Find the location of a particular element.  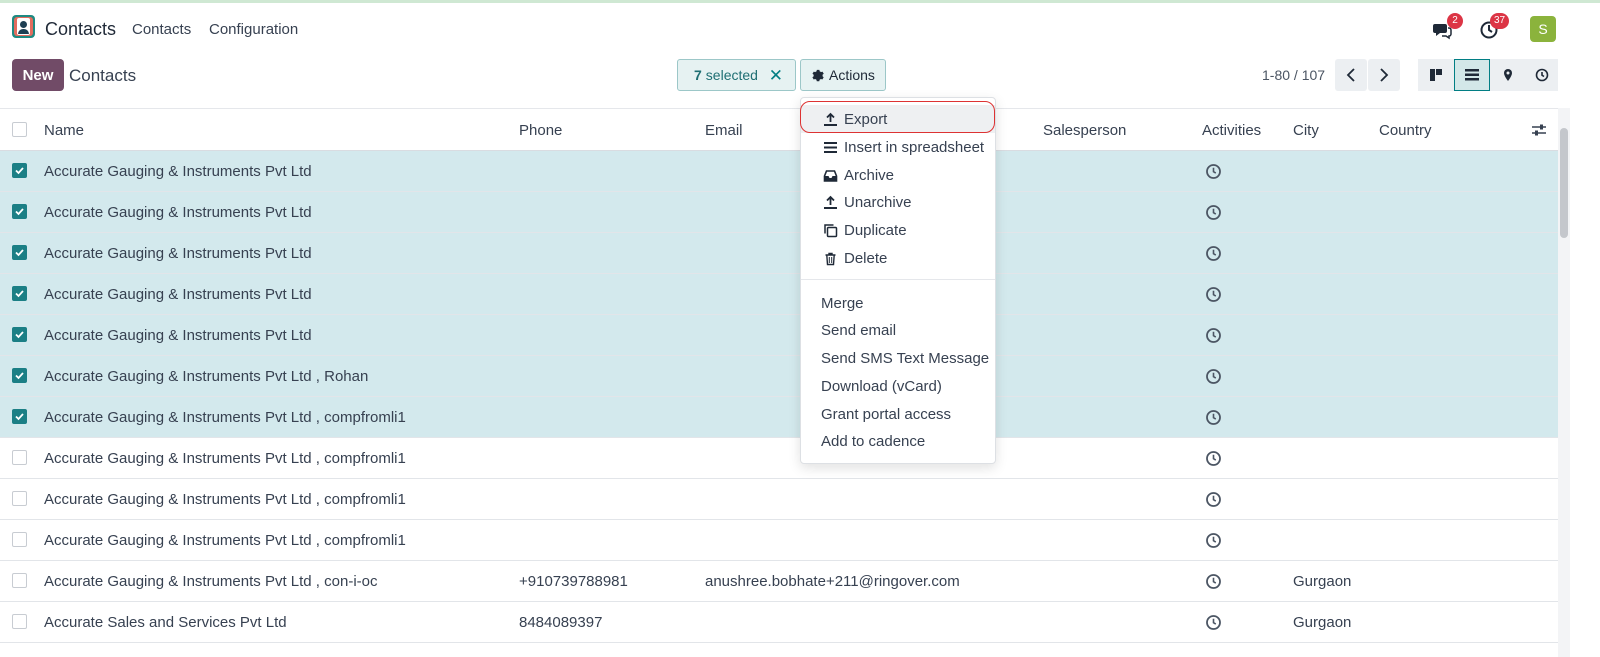

row-name: Accurate Gauging & Instruments Pvt Ltd is located at coordinates (178, 171).